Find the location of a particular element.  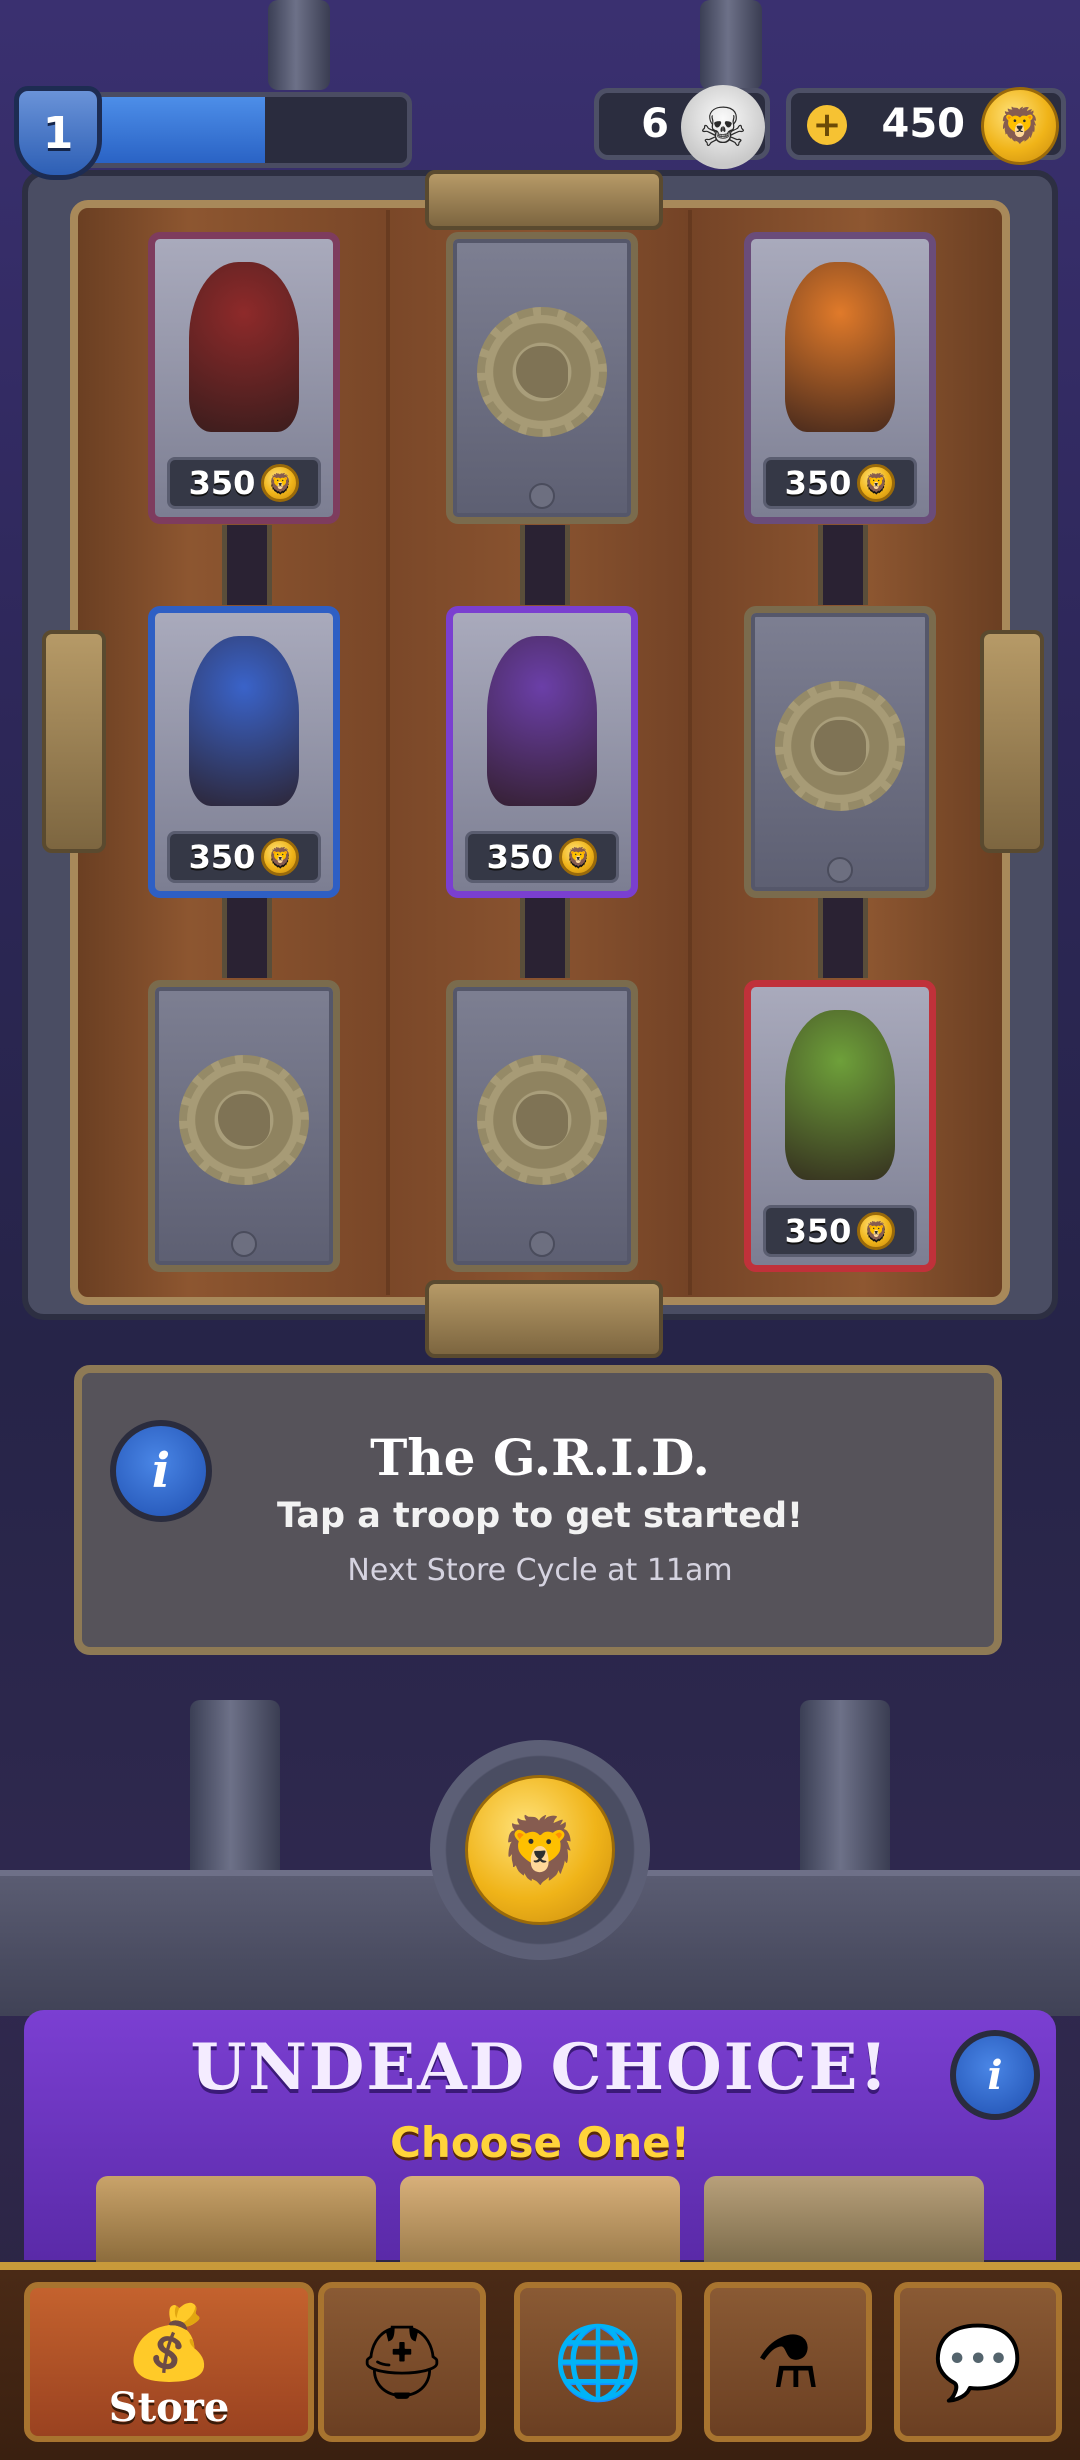

knight-shield-icon is located at coordinates (244, 721).